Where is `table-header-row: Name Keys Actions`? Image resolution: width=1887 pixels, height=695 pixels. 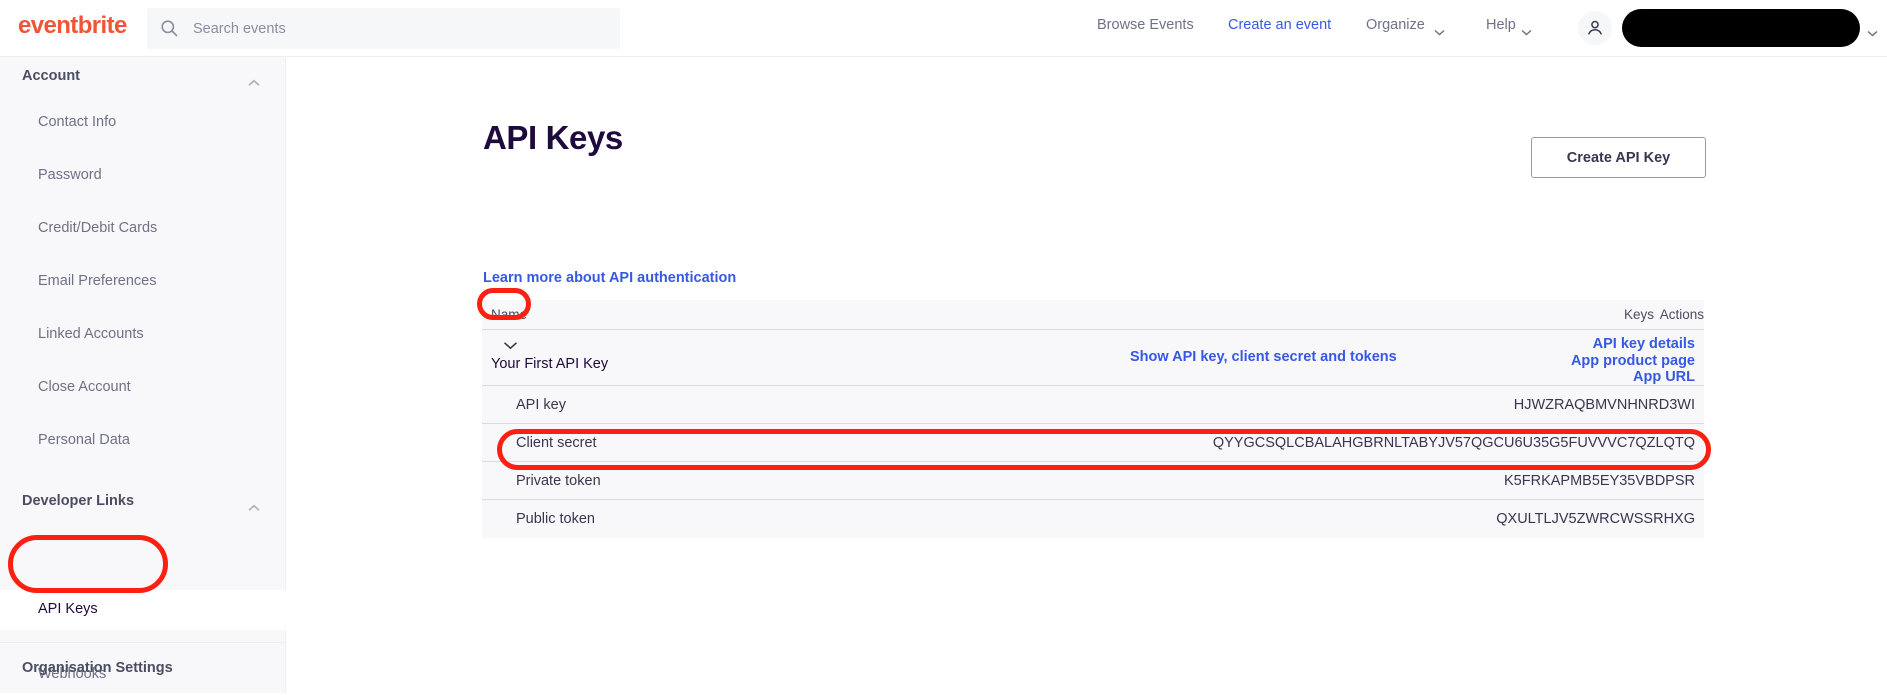
table-header-row: Name Keys Actions is located at coordinates (1093, 315).